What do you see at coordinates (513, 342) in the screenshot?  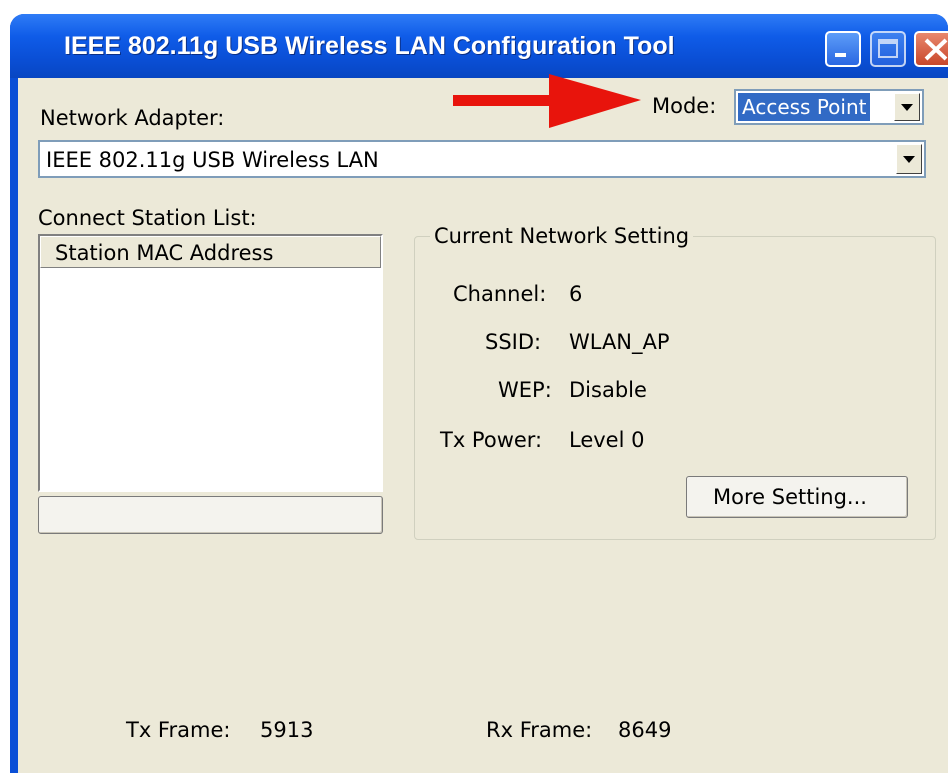 I see `ssid-label: SSID:` at bounding box center [513, 342].